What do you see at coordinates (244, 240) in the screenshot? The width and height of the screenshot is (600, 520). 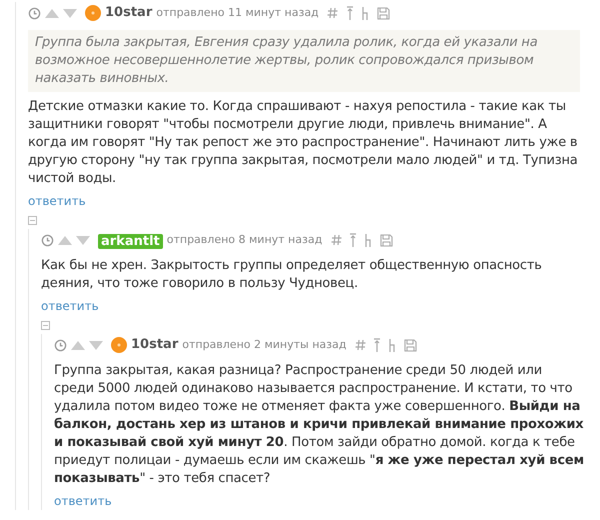 I see `post-time: отправлено 8 минут назад` at bounding box center [244, 240].